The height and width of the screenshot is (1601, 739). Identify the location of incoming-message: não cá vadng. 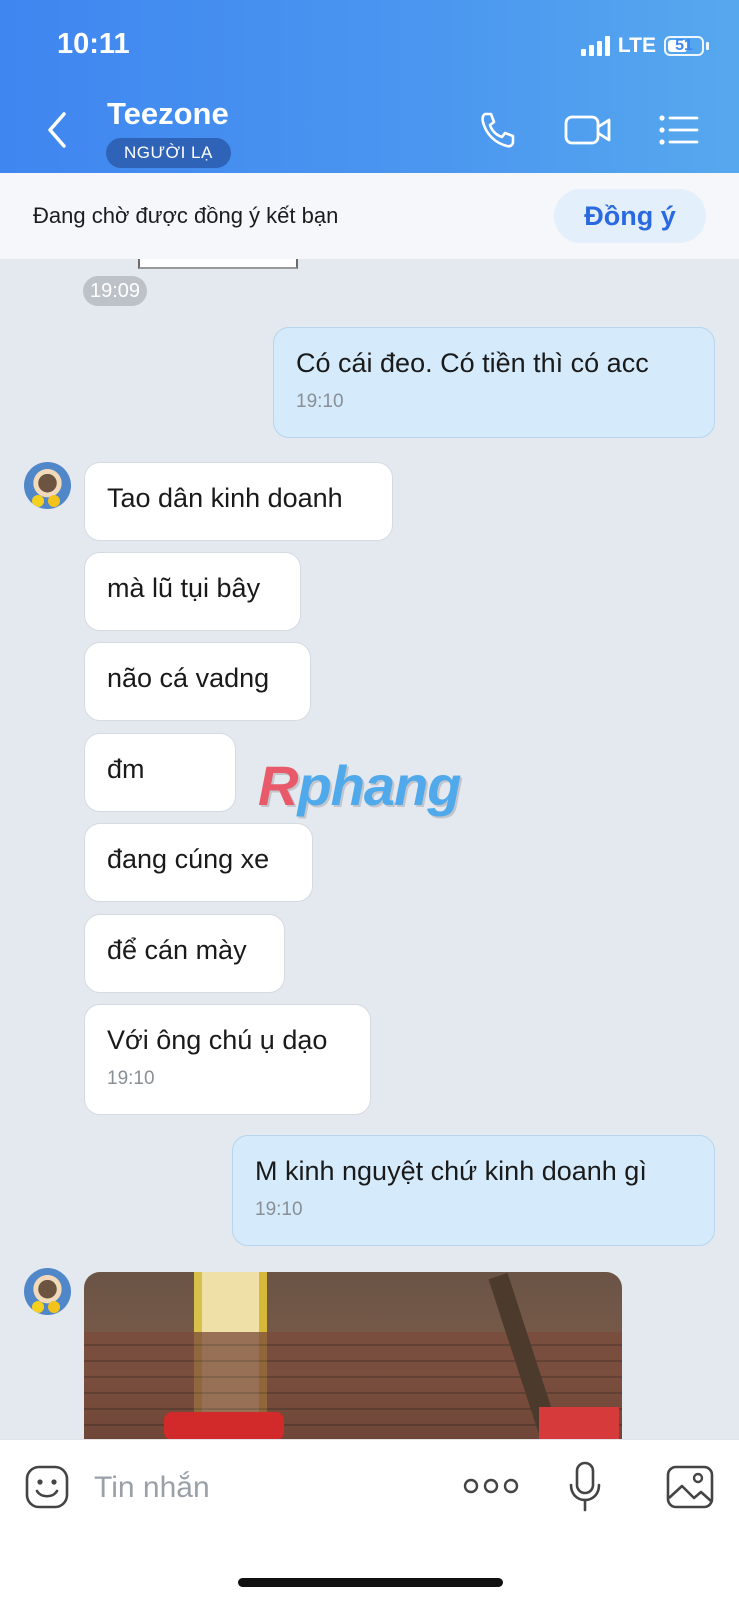
(197, 681).